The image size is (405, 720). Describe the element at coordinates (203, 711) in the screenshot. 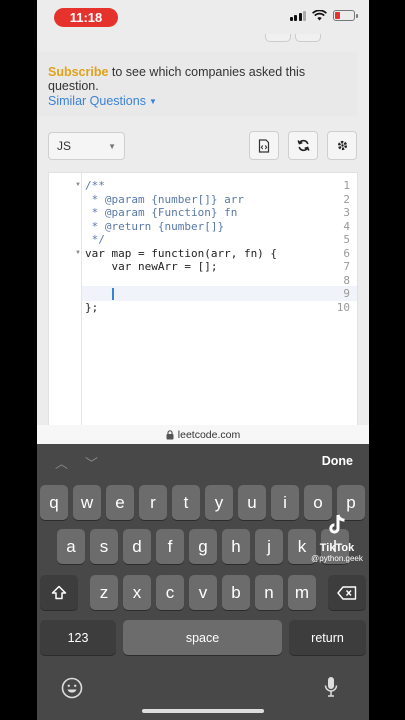

I see `home-indicator` at that location.